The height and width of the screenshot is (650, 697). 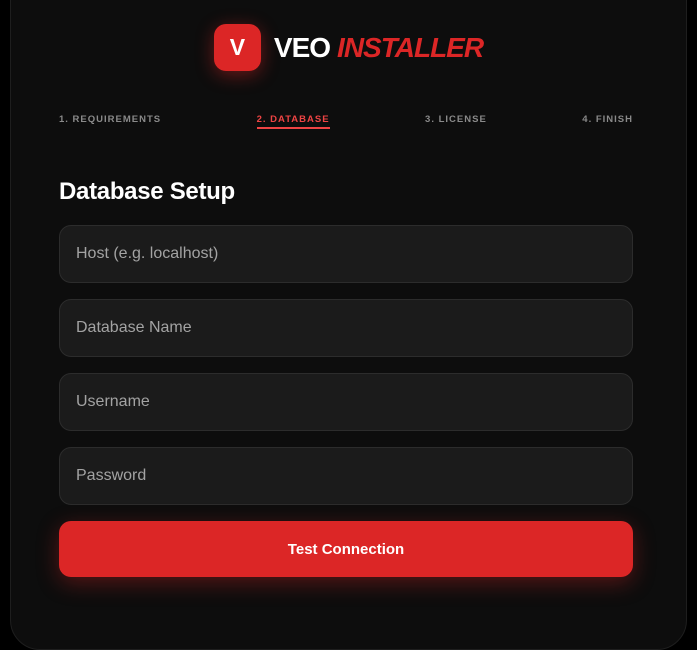 What do you see at coordinates (302, 47) in the screenshot?
I see `brand-name-primary: VEO` at bounding box center [302, 47].